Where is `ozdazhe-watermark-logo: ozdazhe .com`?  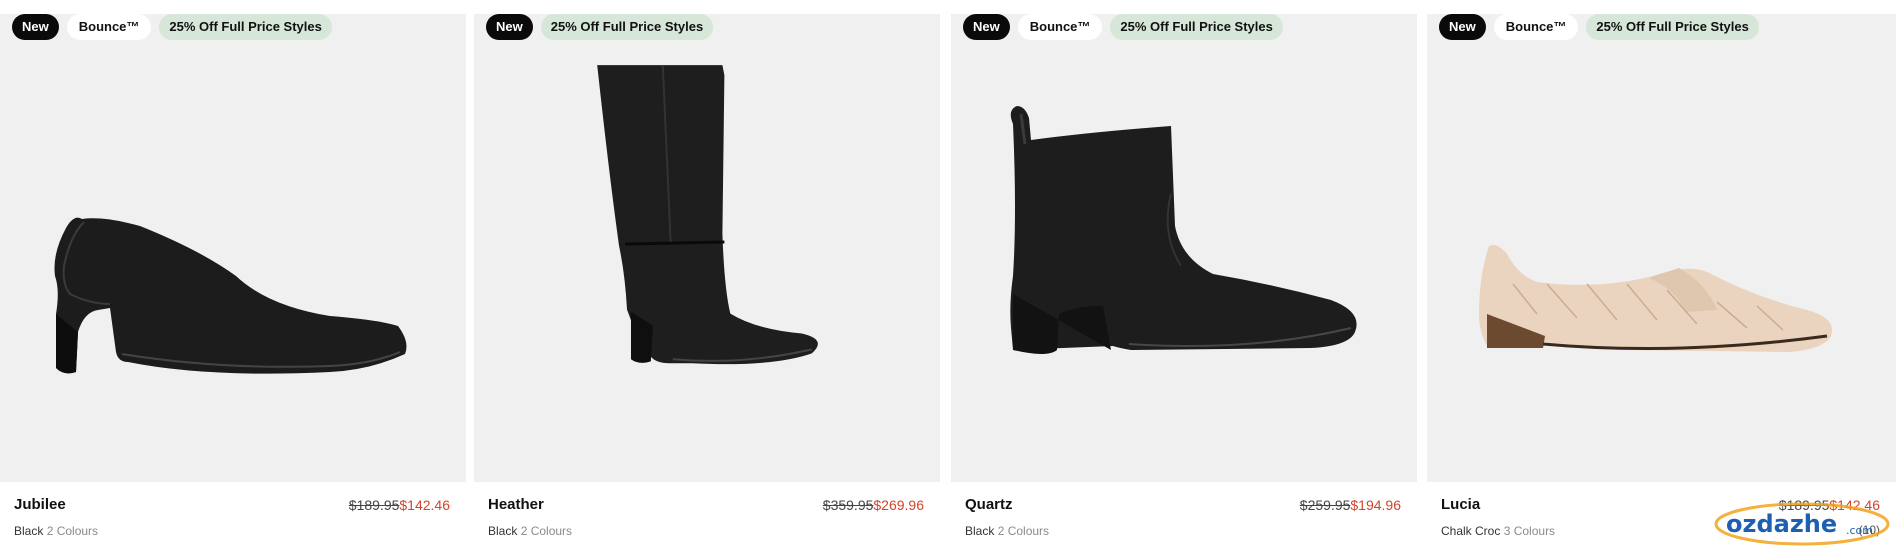
ozdazhe-watermark-logo: ozdazhe .com is located at coordinates (1802, 524).